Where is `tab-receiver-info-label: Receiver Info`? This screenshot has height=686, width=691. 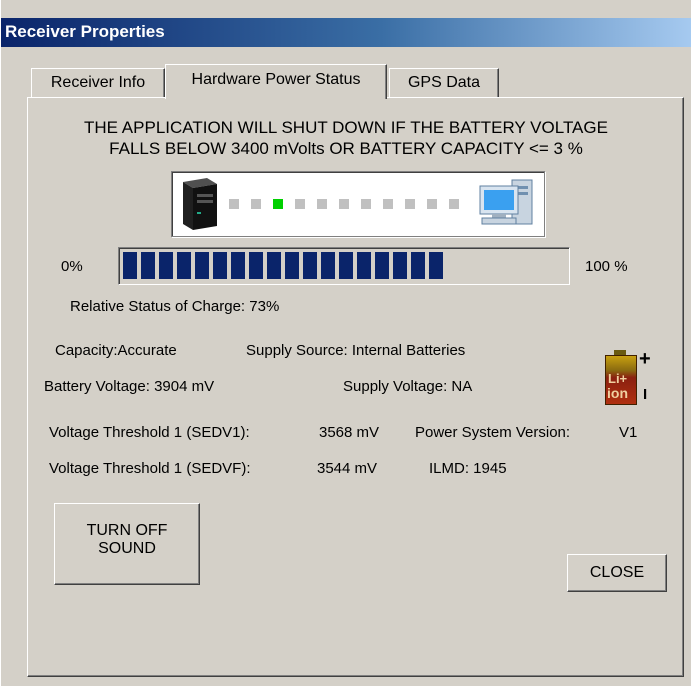 tab-receiver-info-label: Receiver Info is located at coordinates (98, 82).